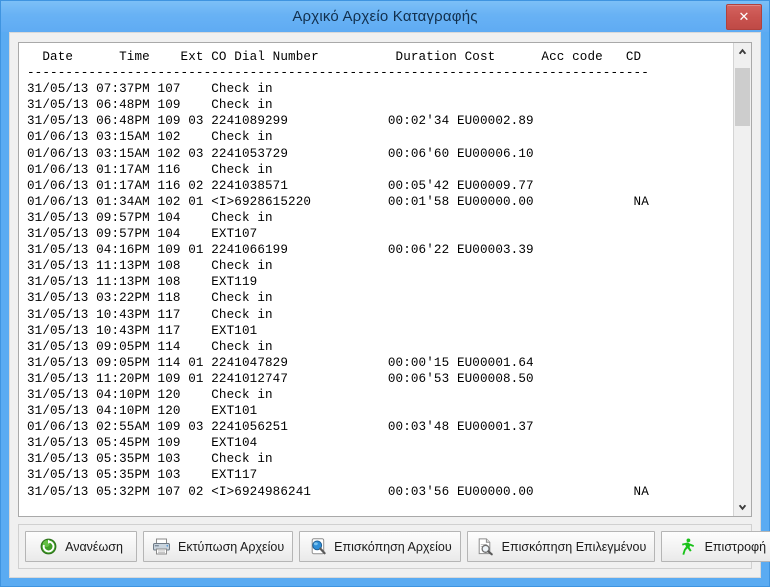  Describe the element at coordinates (161, 546) in the screenshot. I see `printer-icon` at that location.